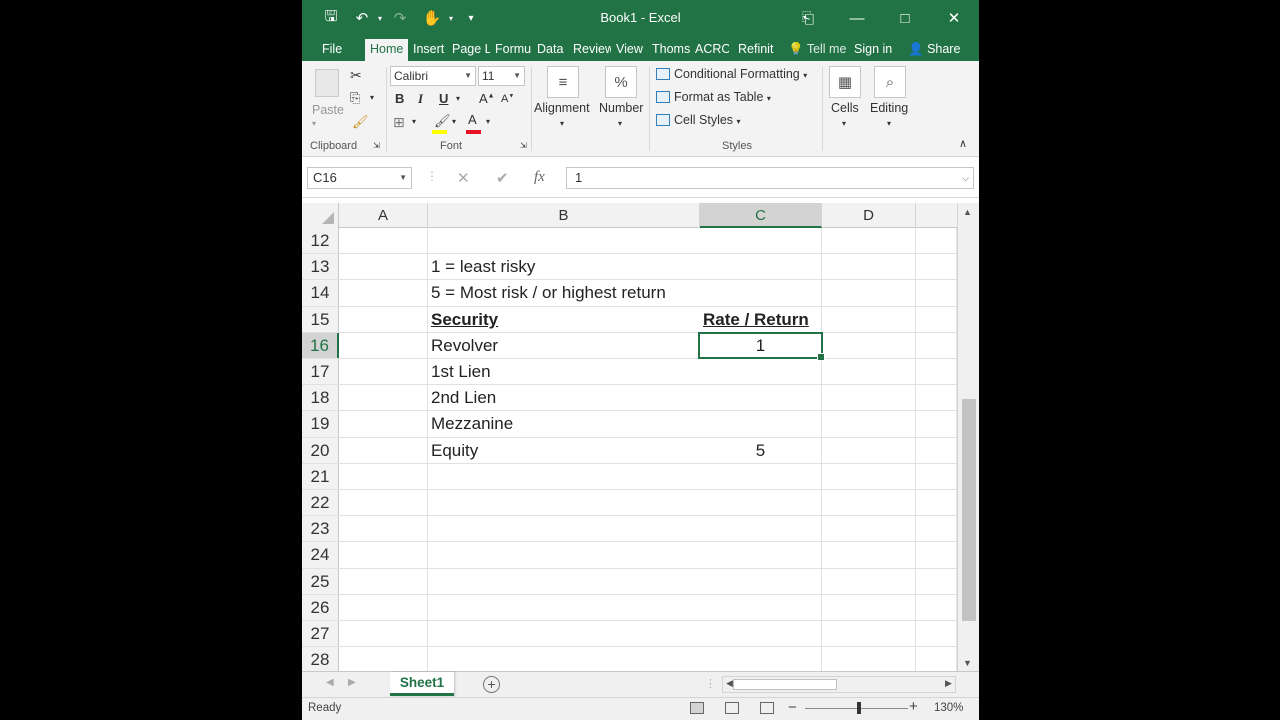 This screenshot has width=1280, height=720. Describe the element at coordinates (433, 76) in the screenshot. I see `font-name-combo: Calibri ▼` at that location.